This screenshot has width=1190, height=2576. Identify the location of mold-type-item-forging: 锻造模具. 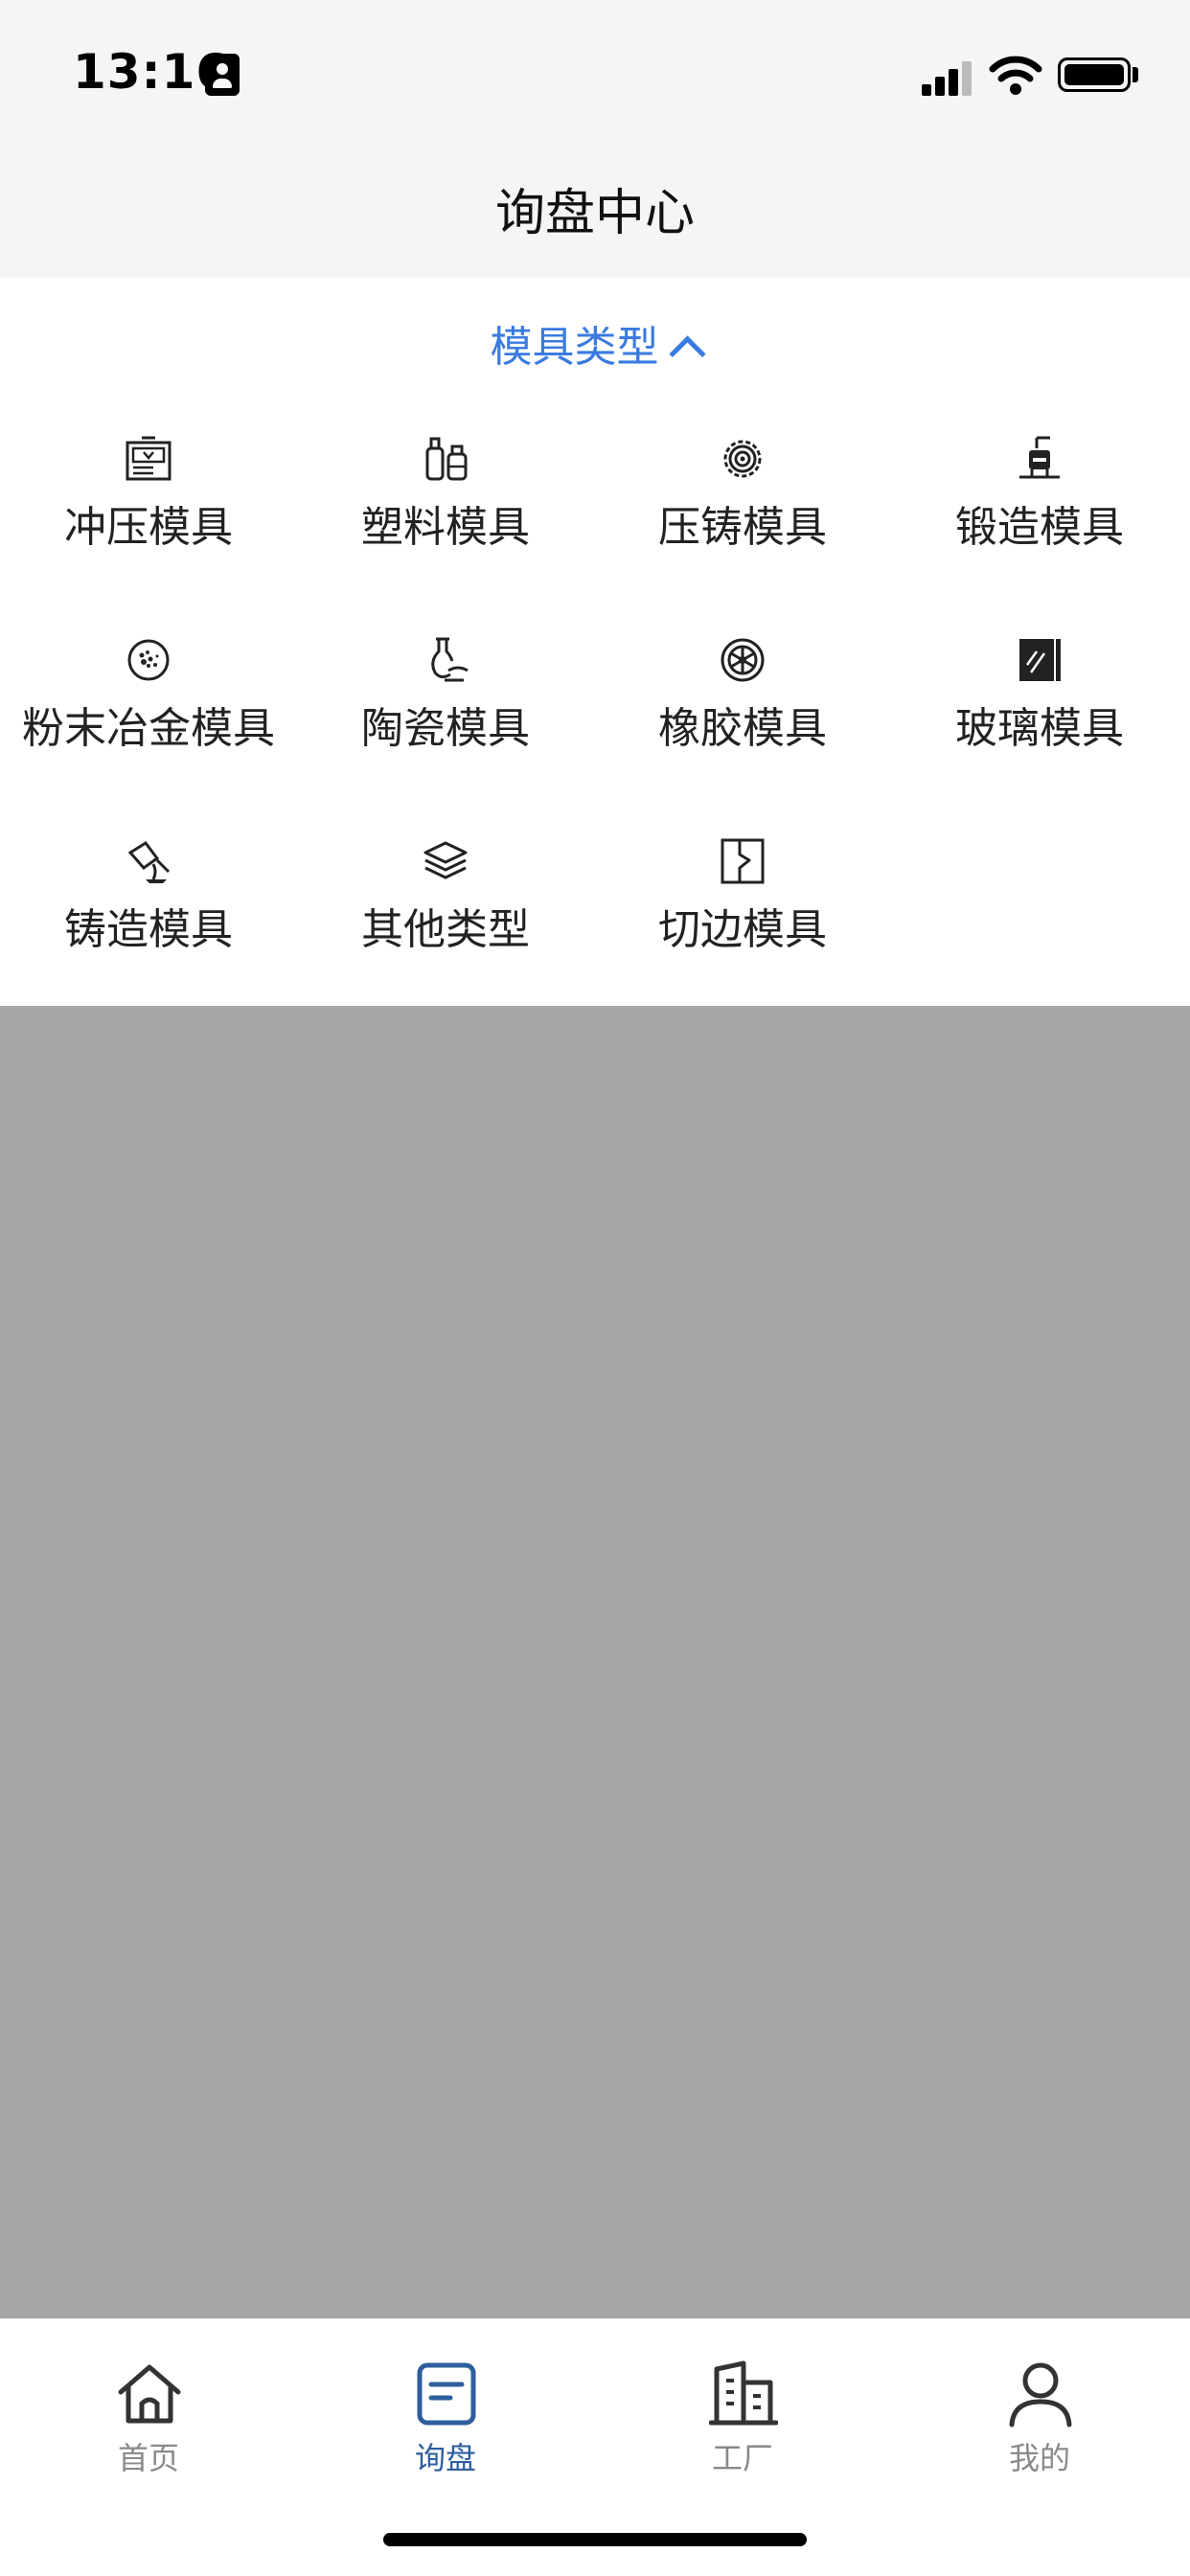
(1039, 517).